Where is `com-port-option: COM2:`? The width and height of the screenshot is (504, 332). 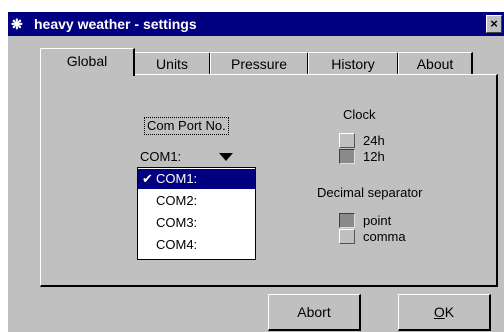
com-port-option: COM2: is located at coordinates (196, 201).